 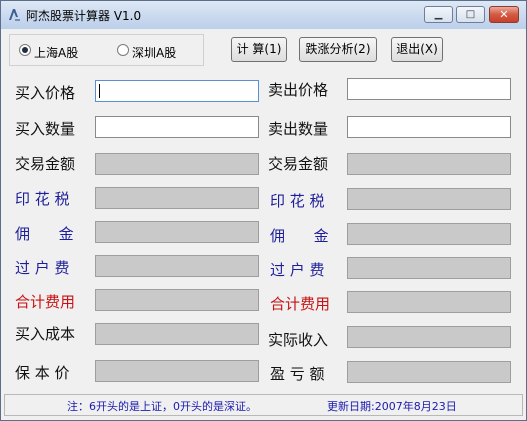 I want to click on buy-cost-output, so click(x=177, y=334).